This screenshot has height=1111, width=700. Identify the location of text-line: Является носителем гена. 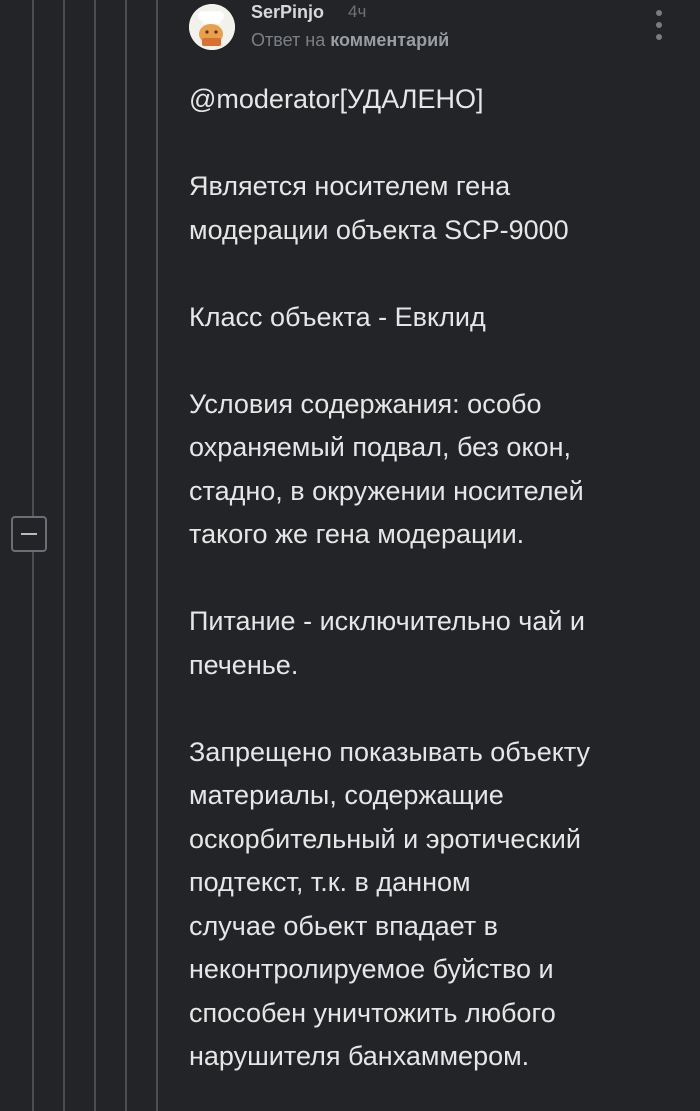
(350, 186).